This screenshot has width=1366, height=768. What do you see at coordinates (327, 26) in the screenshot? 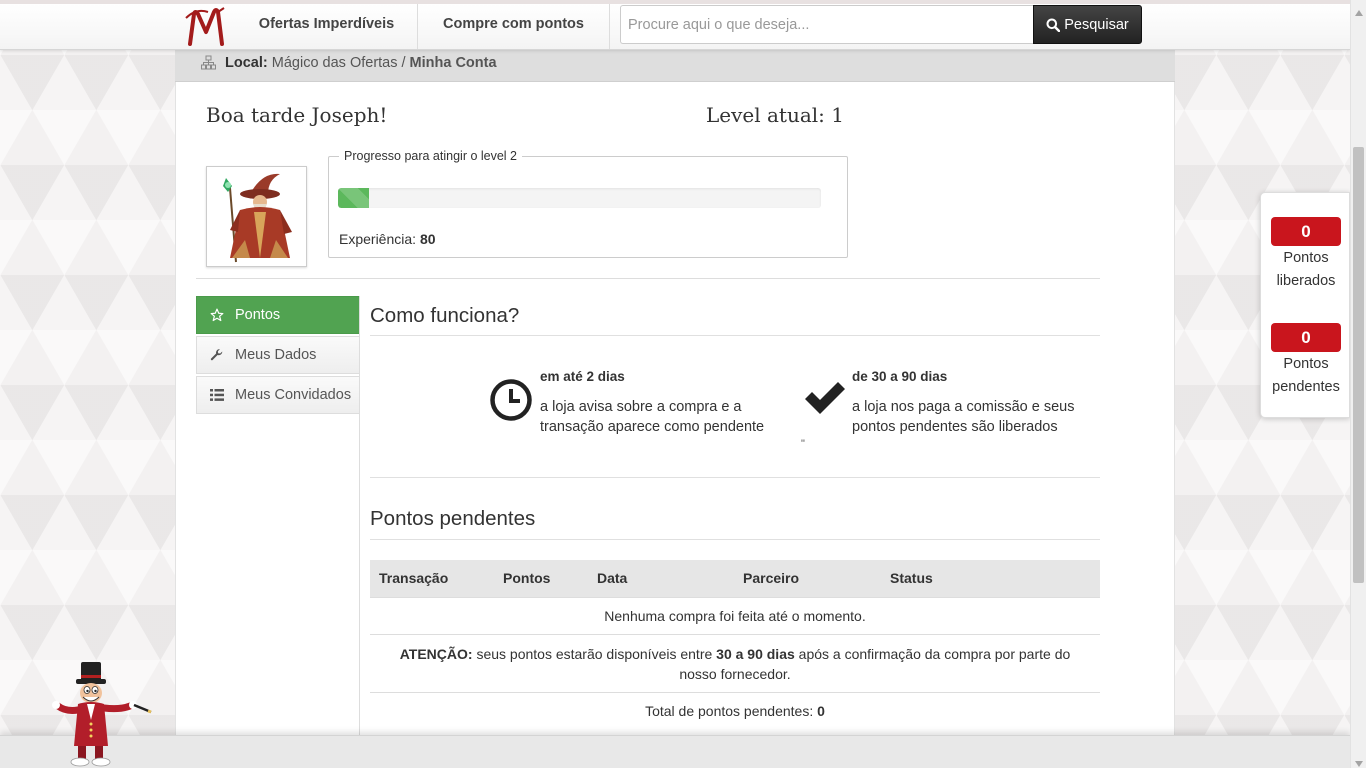
I see `nav-ofertas-imperdiveis: Ofertas Imperdíveis` at bounding box center [327, 26].